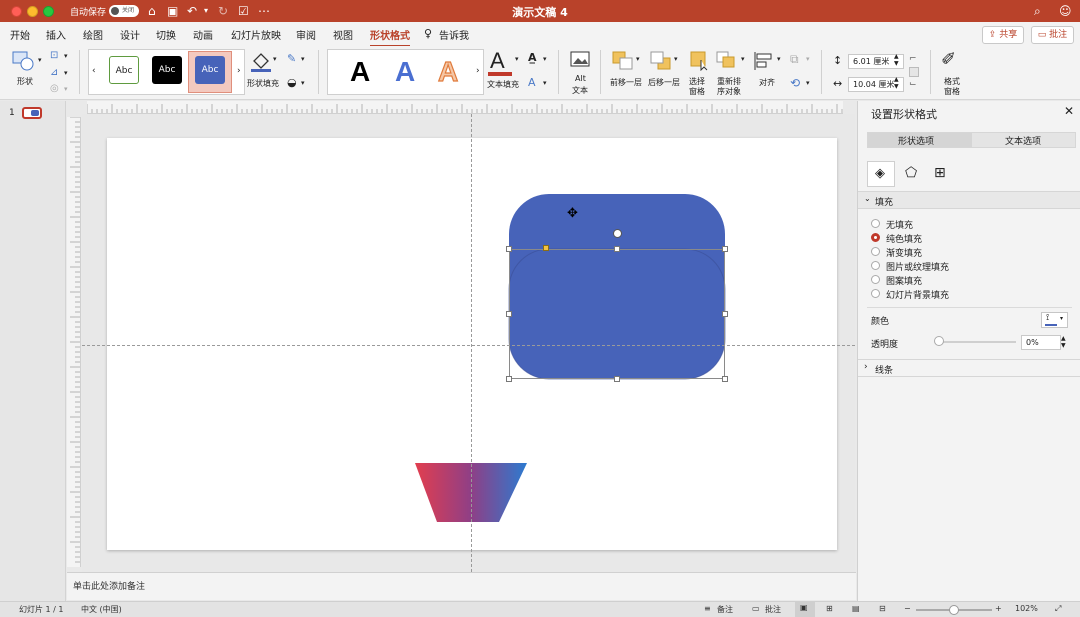 Image resolution: width=1080 pixels, height=617 pixels. Describe the element at coordinates (360, 72) in the screenshot. I see `wordart-style-1: A` at that location.